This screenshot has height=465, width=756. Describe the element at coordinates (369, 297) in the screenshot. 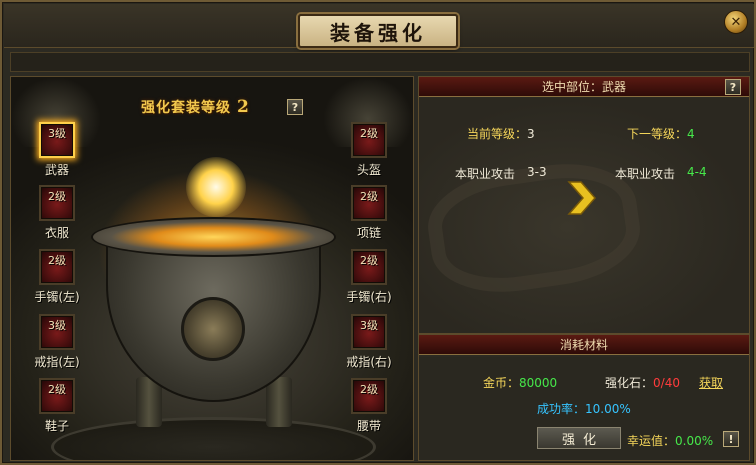

I see `slot-label: 手镯(右)` at that location.